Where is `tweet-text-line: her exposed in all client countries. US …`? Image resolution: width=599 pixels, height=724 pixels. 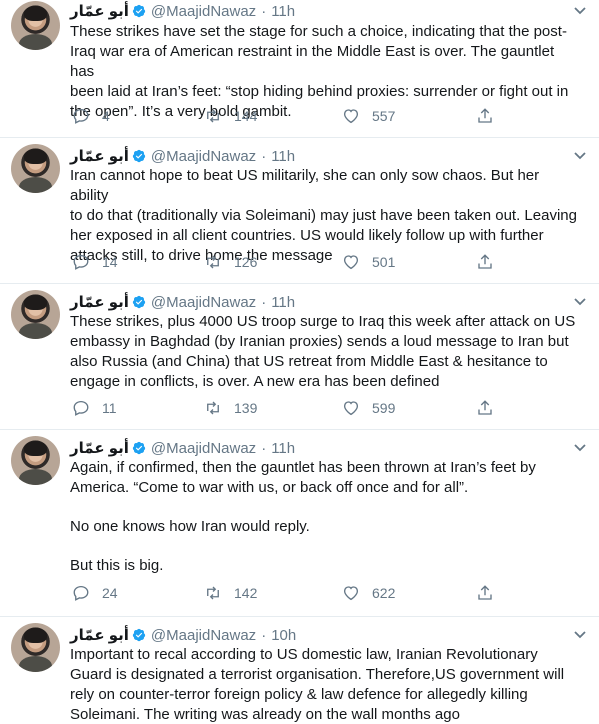 tweet-text-line: her exposed in all client countries. US … is located at coordinates (307, 235).